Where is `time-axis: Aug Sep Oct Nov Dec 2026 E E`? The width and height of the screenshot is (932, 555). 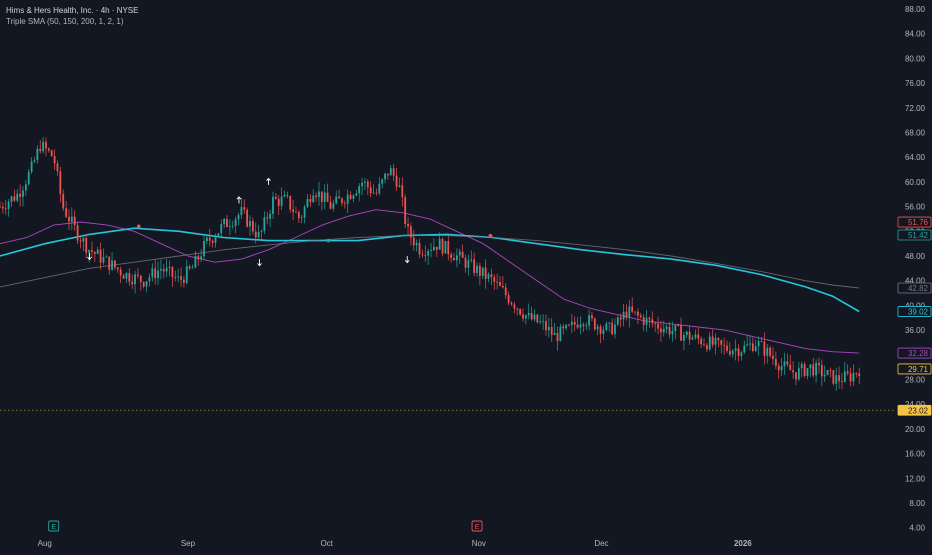 time-axis: Aug Sep Oct Nov Dec 2026 E E is located at coordinates (395, 534).